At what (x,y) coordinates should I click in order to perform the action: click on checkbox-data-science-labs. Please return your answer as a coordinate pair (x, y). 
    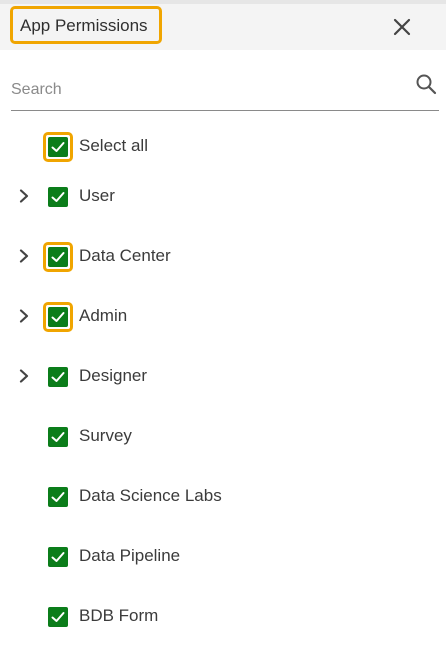
    Looking at the image, I should click on (58, 497).